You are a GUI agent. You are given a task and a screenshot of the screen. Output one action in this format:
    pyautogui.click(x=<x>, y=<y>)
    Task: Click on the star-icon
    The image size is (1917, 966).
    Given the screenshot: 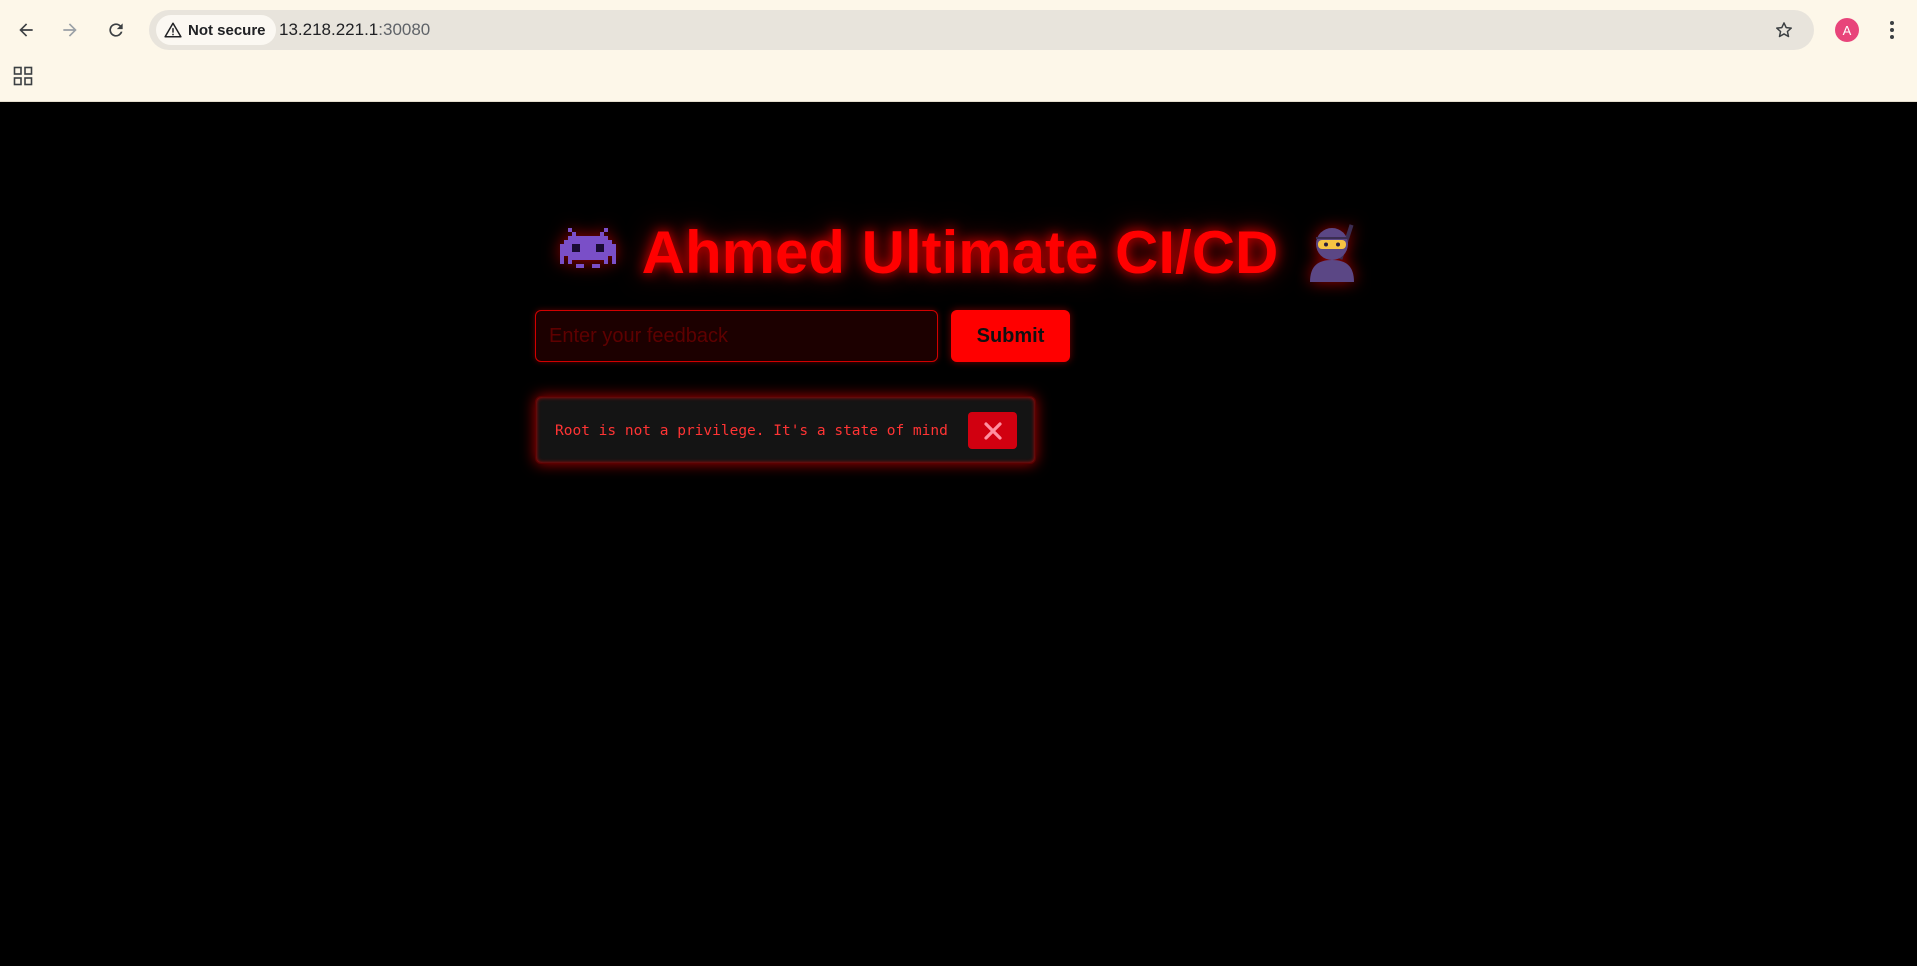 What is the action you would take?
    pyautogui.click(x=1784, y=30)
    